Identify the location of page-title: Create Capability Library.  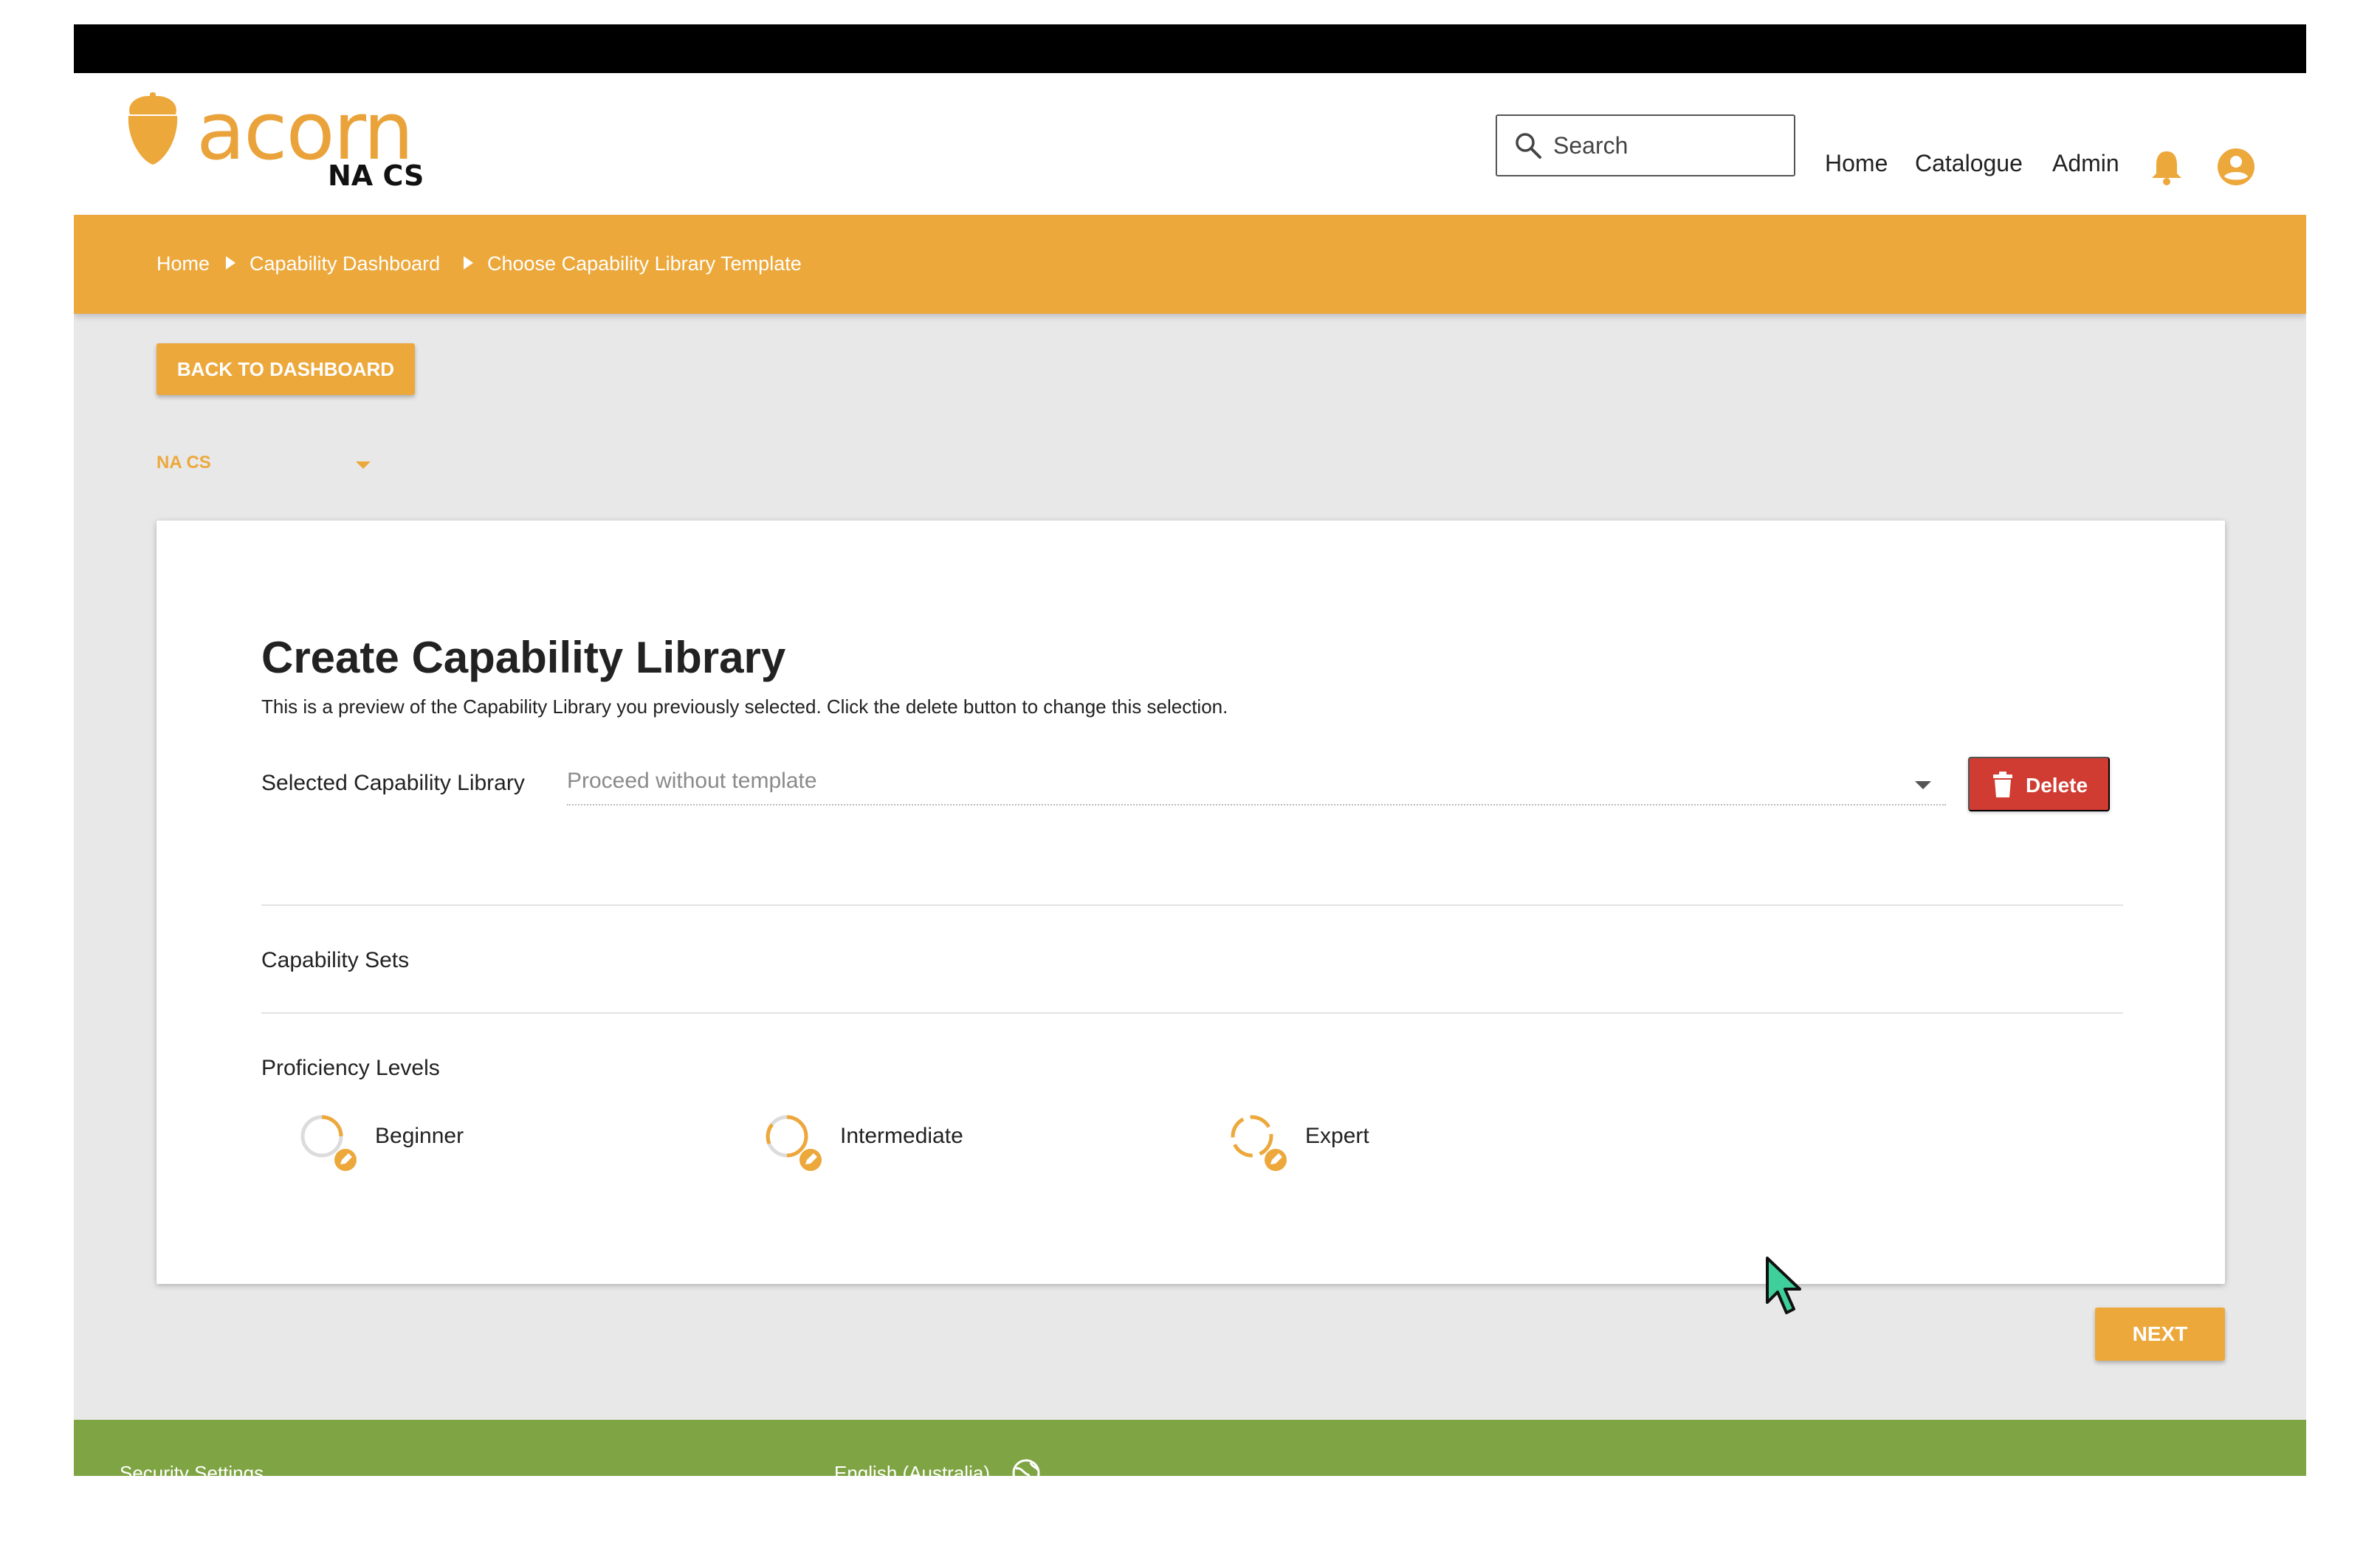
(524, 657).